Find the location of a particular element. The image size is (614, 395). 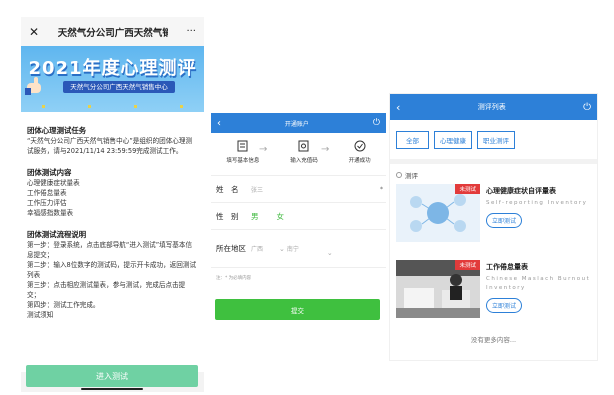

gender-label: 性 别 is located at coordinates (227, 216).